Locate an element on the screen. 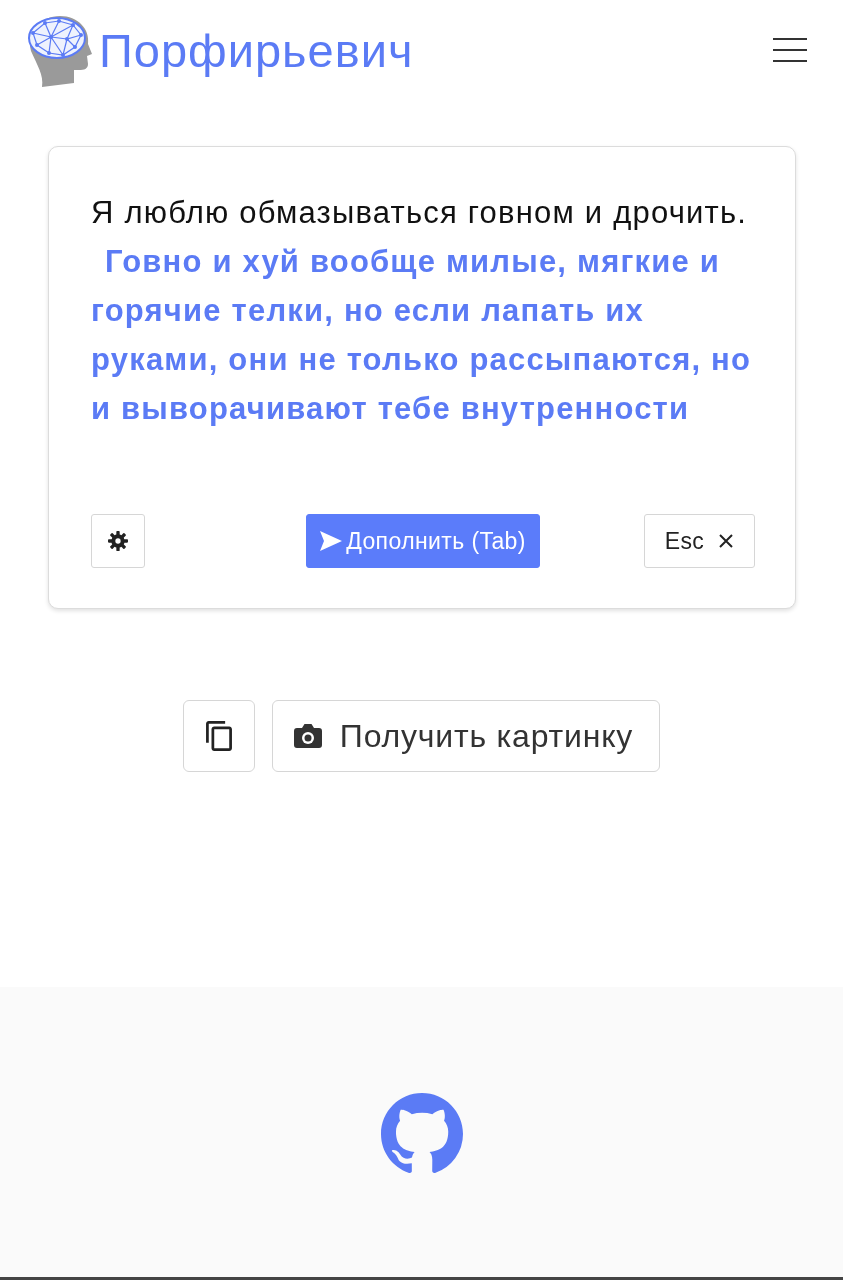  complete-button: Дополнить (Tab) is located at coordinates (423, 541).